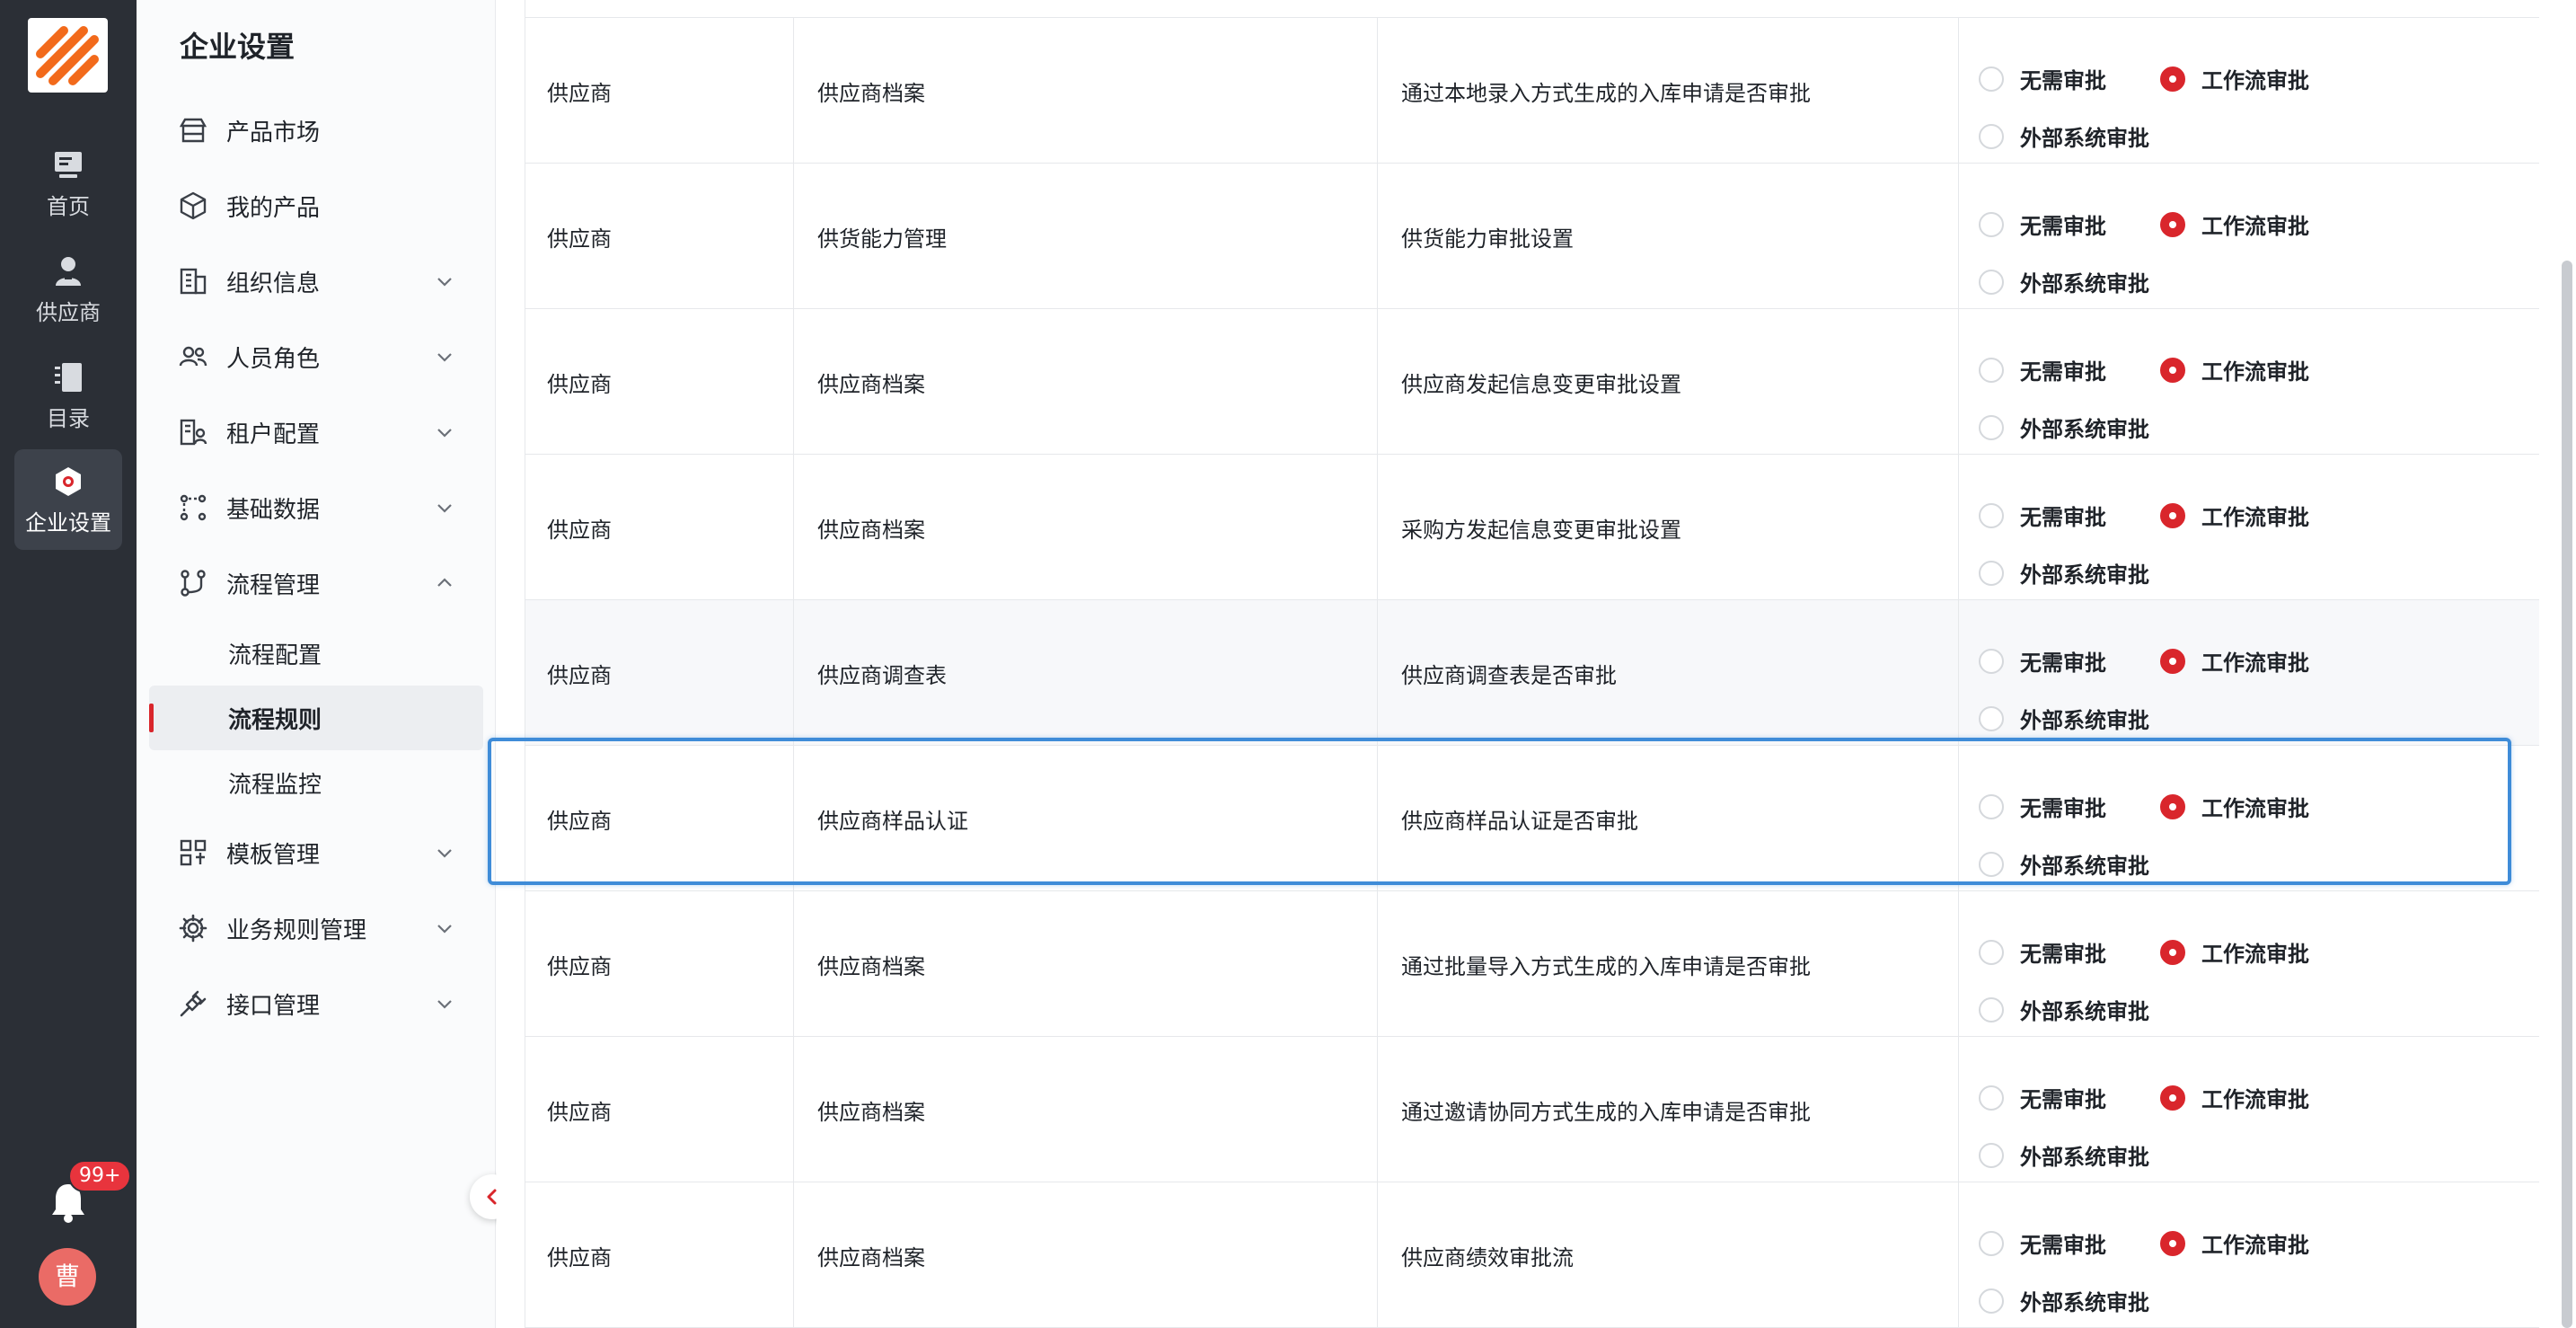  Describe the element at coordinates (316, 853) in the screenshot. I see `sidebar-item-template-management: 模板管理` at that location.